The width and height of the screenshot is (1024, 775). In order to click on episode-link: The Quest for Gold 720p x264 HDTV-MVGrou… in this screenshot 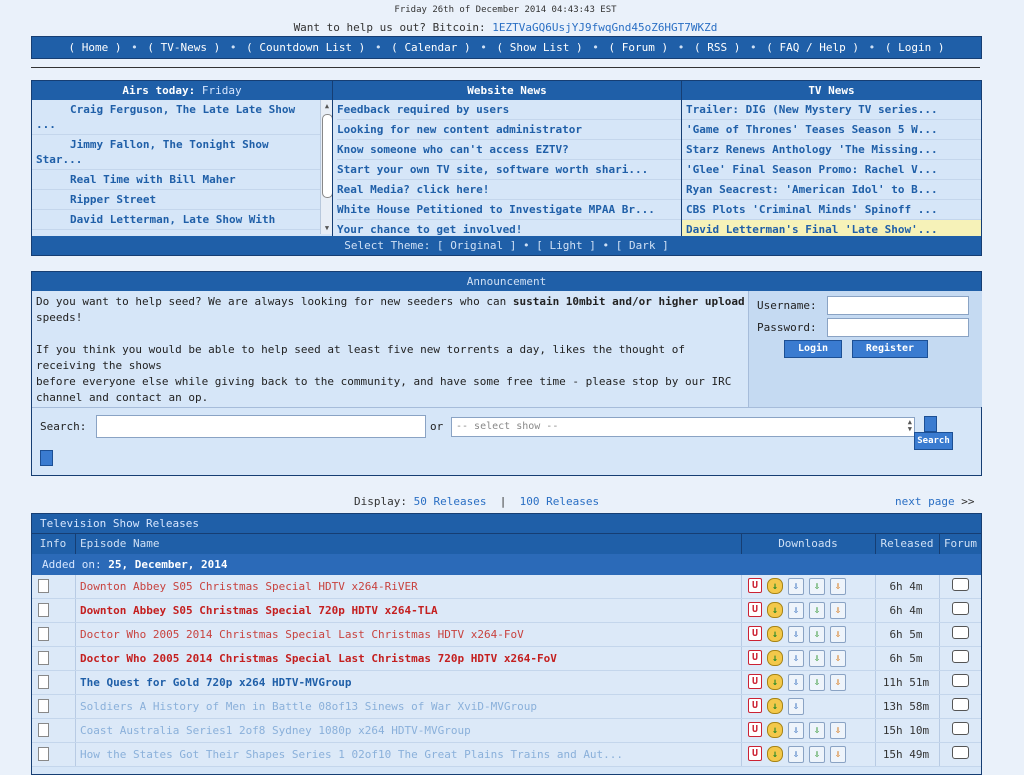, I will do `click(216, 682)`.